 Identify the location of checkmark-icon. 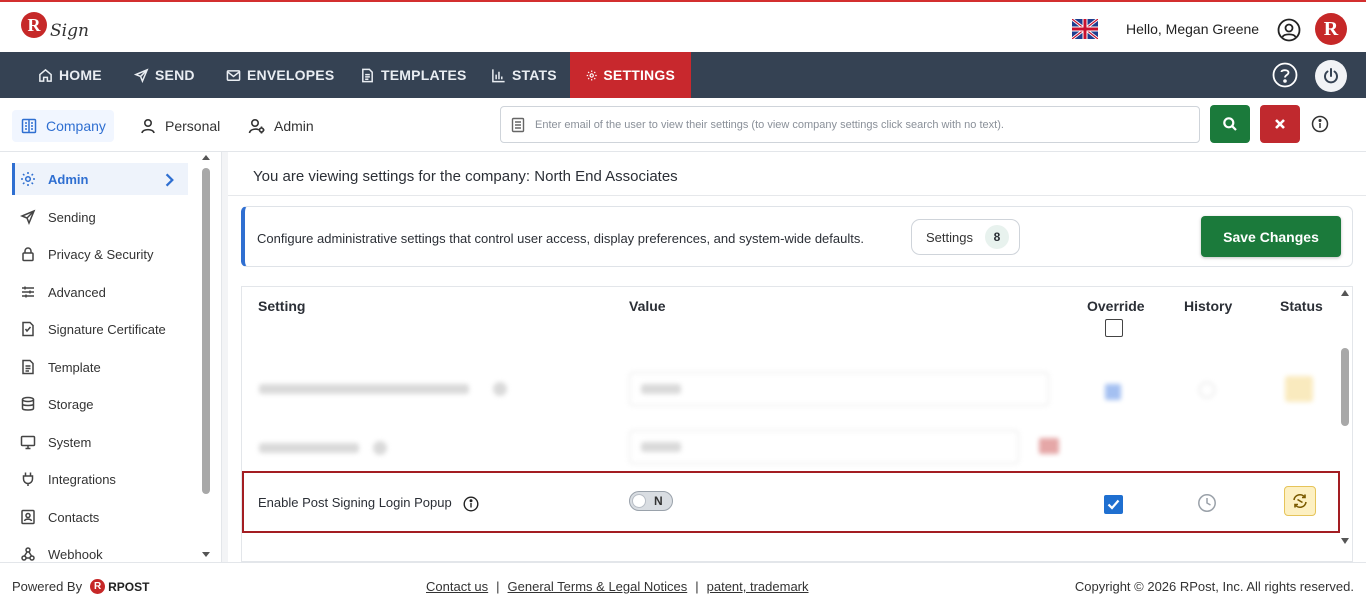
(1113, 504).